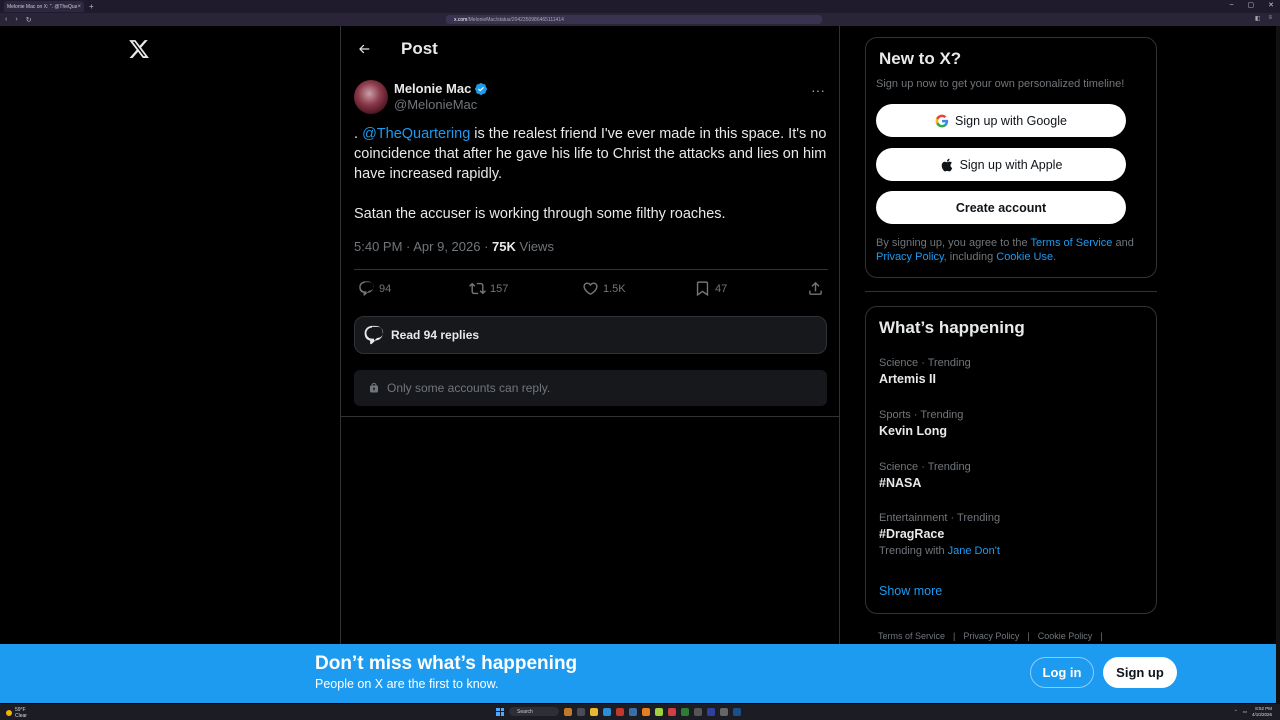  Describe the element at coordinates (590, 388) in the screenshot. I see `reply-restriction-notice: Only some accounts can reply.` at that location.